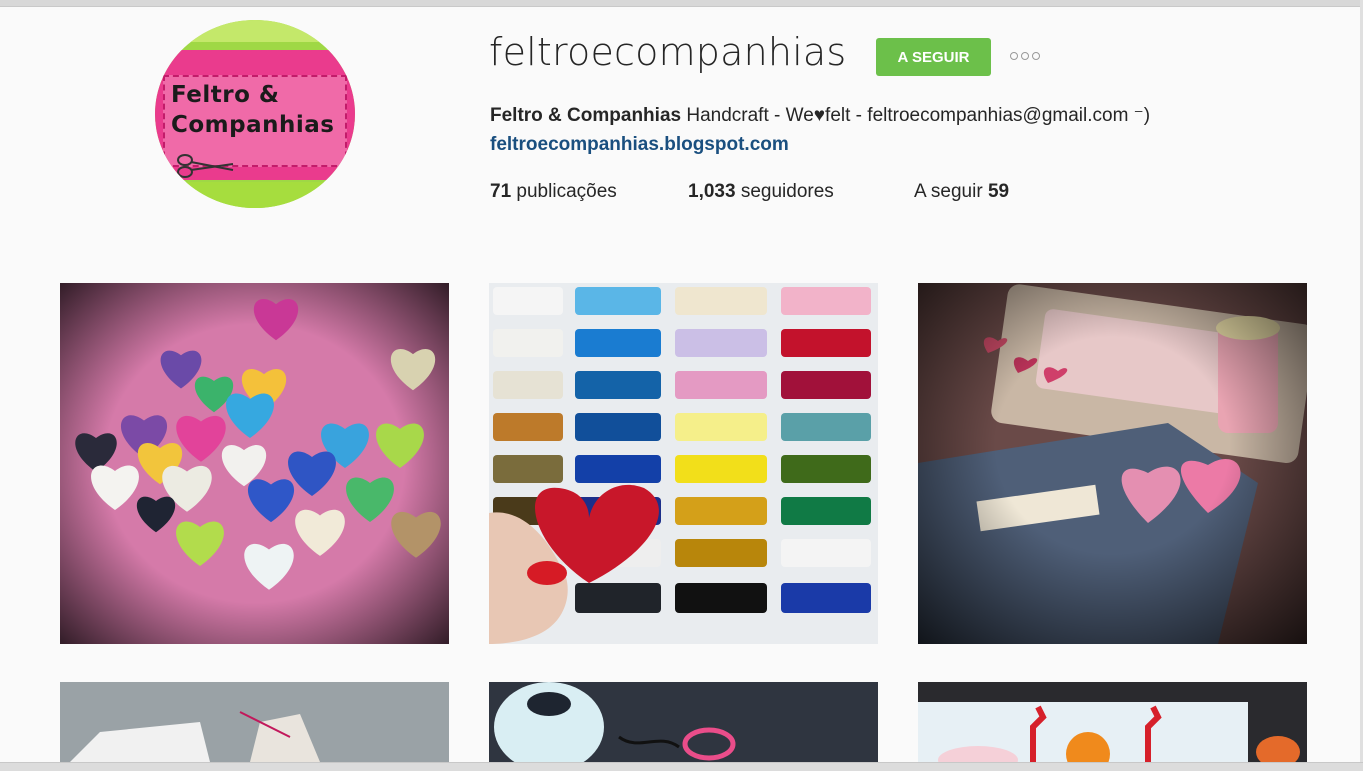 The width and height of the screenshot is (1363, 771). What do you see at coordinates (712, 191) in the screenshot?
I see `followers-count: 1,033` at bounding box center [712, 191].